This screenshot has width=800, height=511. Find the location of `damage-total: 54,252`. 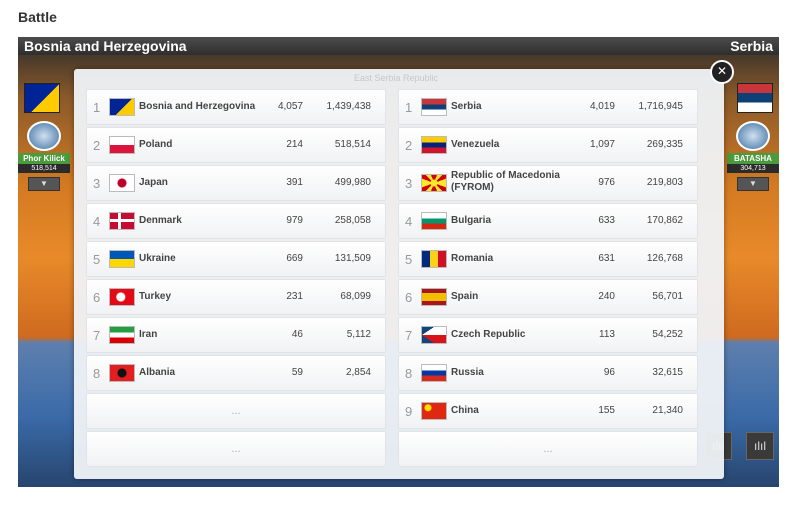

damage-total: 54,252 is located at coordinates (667, 334).